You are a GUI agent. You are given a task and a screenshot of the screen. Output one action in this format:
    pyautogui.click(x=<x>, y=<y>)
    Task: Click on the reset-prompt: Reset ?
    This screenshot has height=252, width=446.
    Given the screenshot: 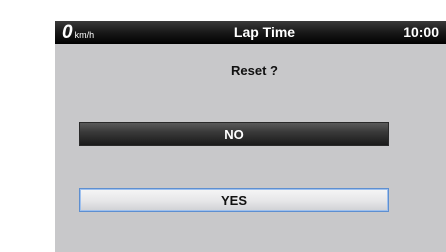 What is the action you would take?
    pyautogui.click(x=254, y=70)
    